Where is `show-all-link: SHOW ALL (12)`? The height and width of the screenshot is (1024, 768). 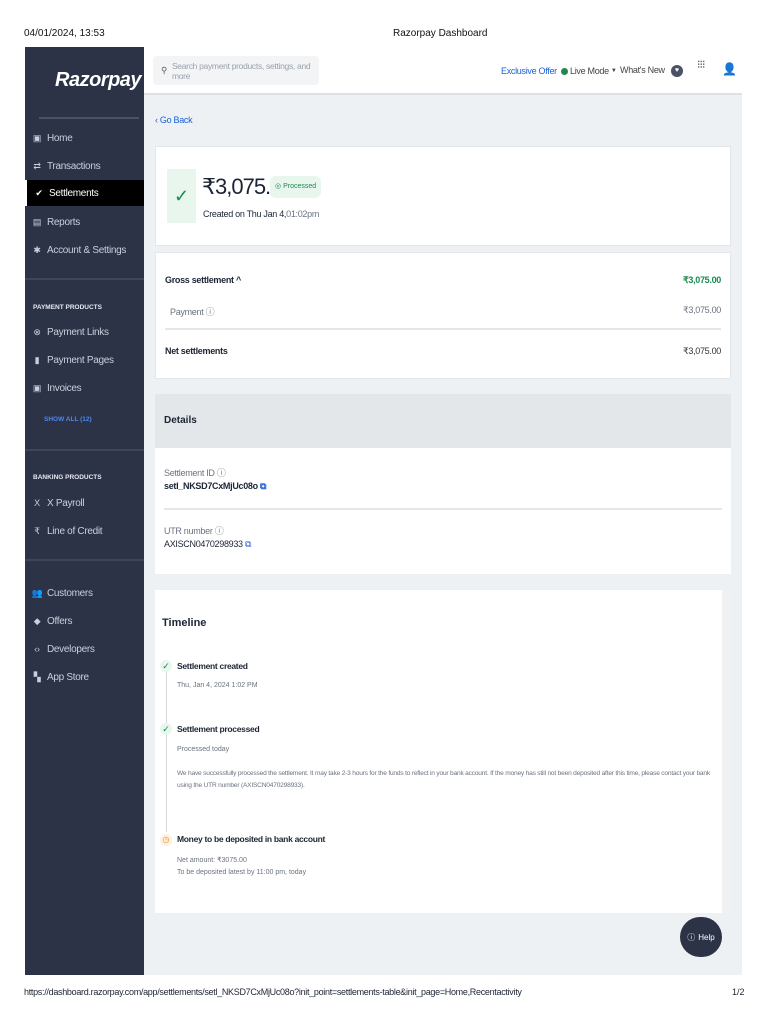
show-all-link: SHOW ALL (12) is located at coordinates (68, 419).